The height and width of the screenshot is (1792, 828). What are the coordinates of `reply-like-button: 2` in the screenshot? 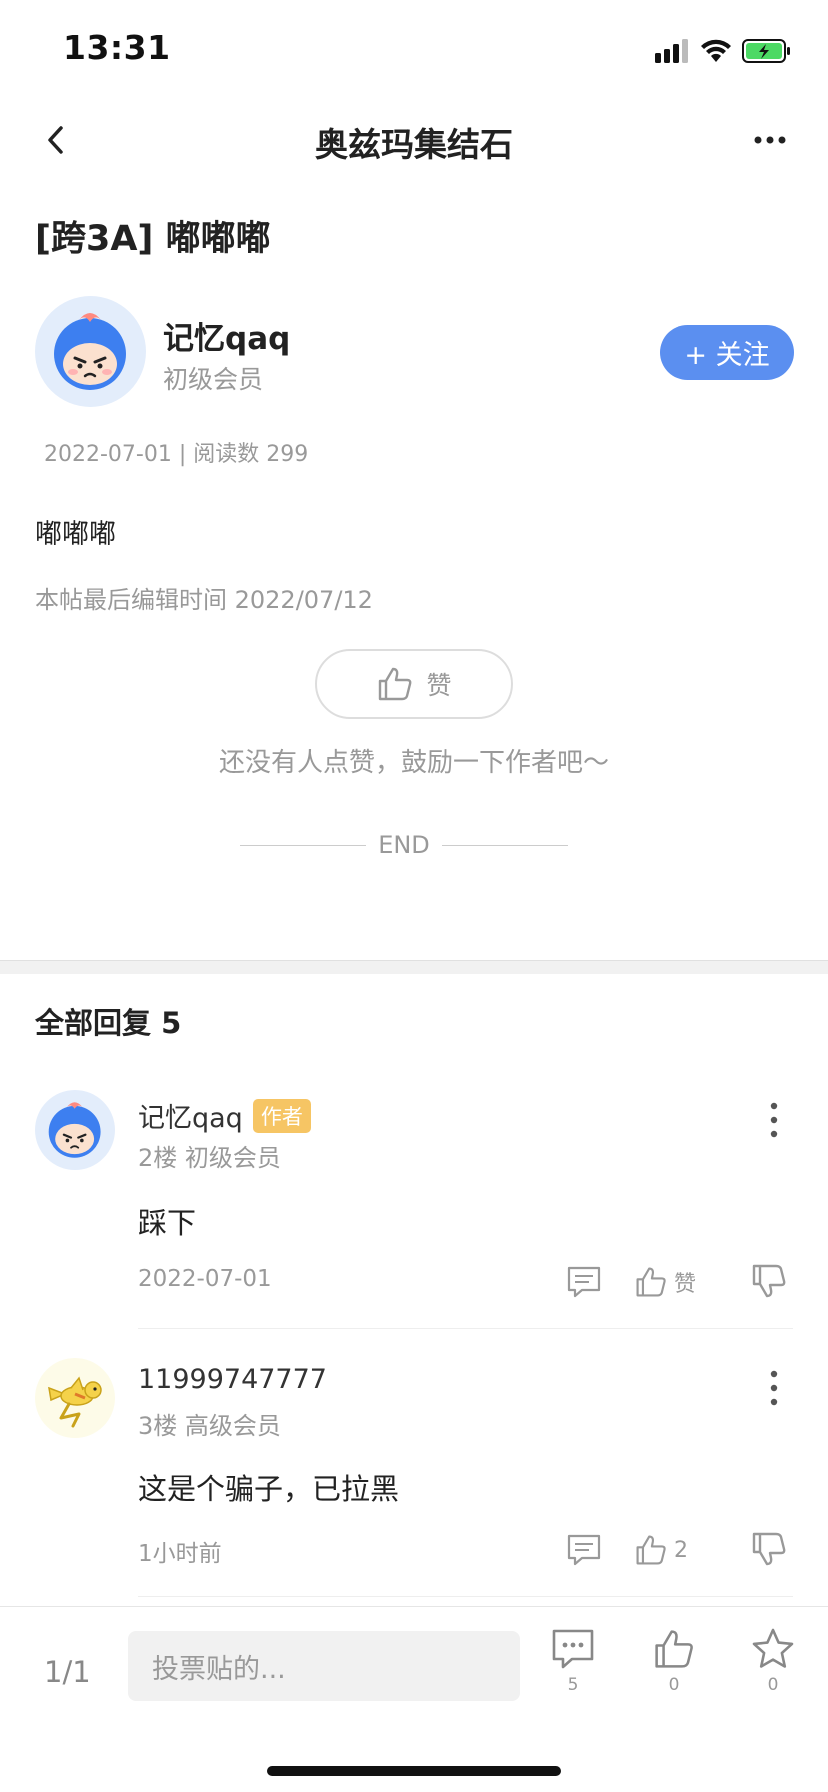 It's located at (661, 1550).